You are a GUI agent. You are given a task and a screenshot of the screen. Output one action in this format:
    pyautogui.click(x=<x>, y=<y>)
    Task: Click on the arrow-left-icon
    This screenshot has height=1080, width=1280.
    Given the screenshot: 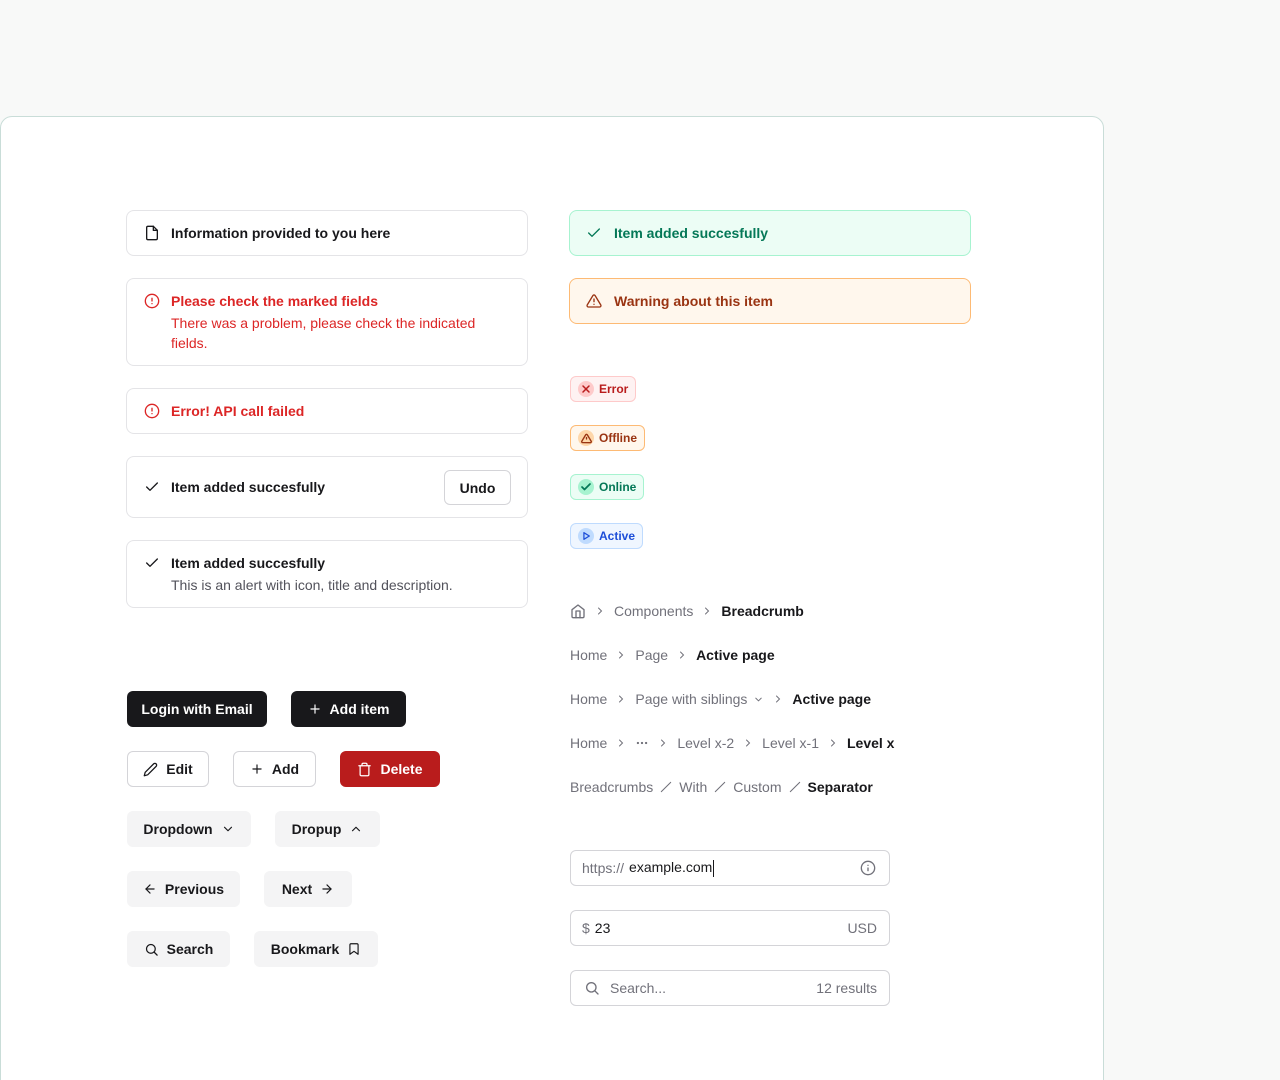 What is the action you would take?
    pyautogui.click(x=150, y=889)
    